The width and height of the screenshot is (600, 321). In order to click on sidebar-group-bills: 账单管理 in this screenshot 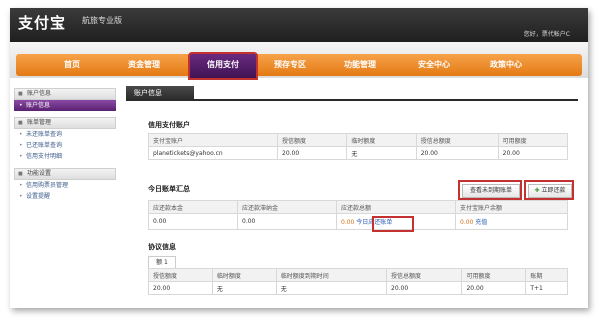, I will do `click(65, 123)`.